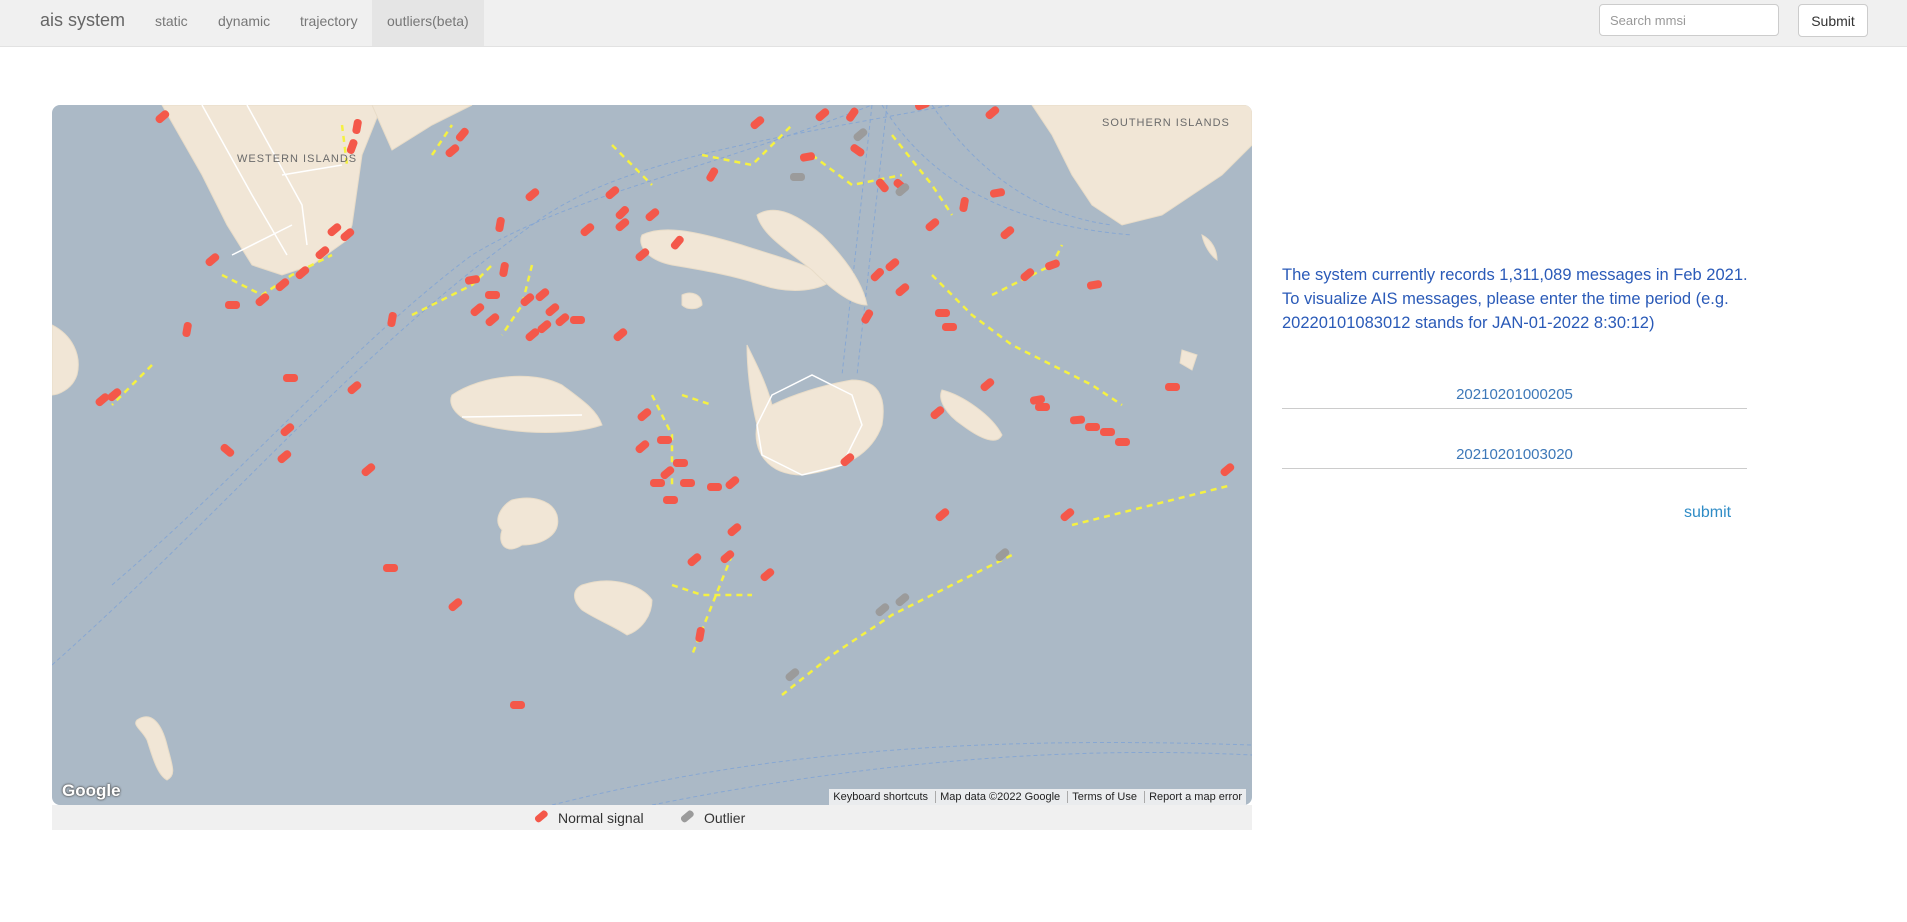 The width and height of the screenshot is (1907, 922). What do you see at coordinates (82, 20) in the screenshot?
I see `brand-link: ais system` at bounding box center [82, 20].